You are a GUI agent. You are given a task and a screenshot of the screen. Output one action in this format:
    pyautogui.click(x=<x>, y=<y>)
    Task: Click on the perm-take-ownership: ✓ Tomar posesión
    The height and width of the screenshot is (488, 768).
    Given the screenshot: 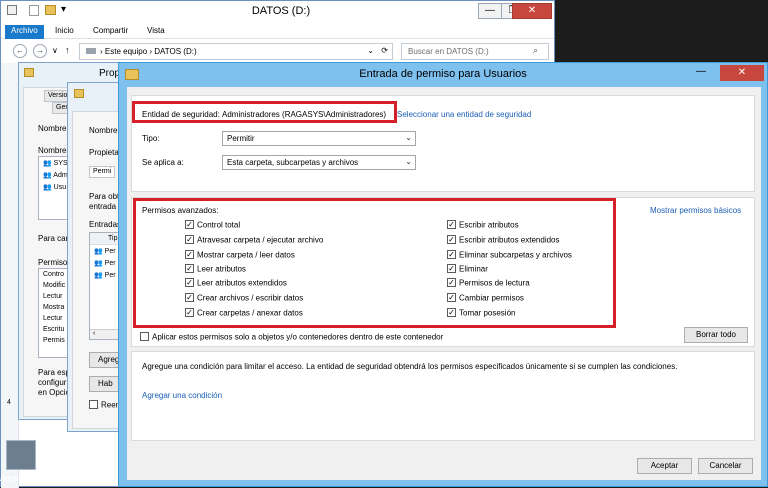 What is the action you would take?
    pyautogui.click(x=481, y=313)
    